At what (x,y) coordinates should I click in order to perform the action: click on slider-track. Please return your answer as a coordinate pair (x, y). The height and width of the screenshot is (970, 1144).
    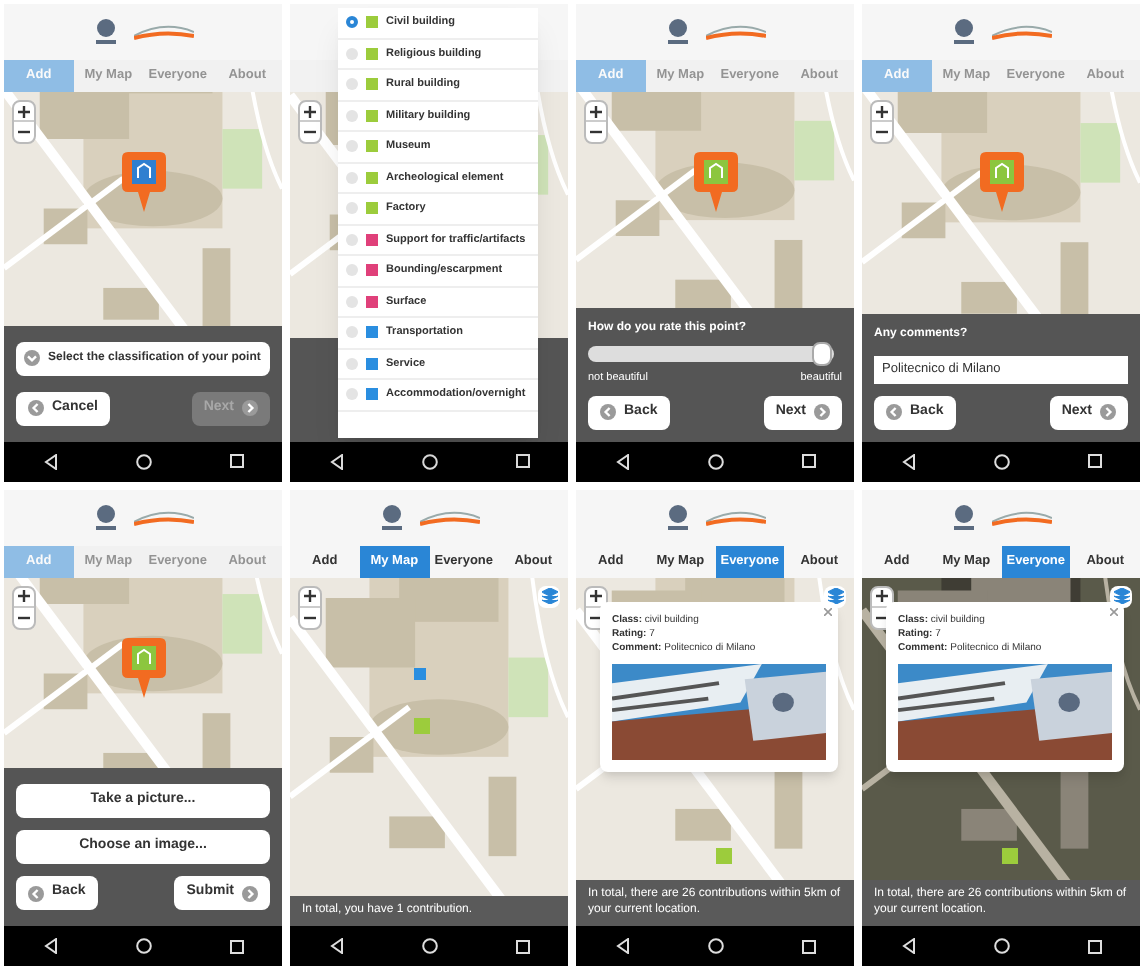
    Looking at the image, I should click on (711, 354).